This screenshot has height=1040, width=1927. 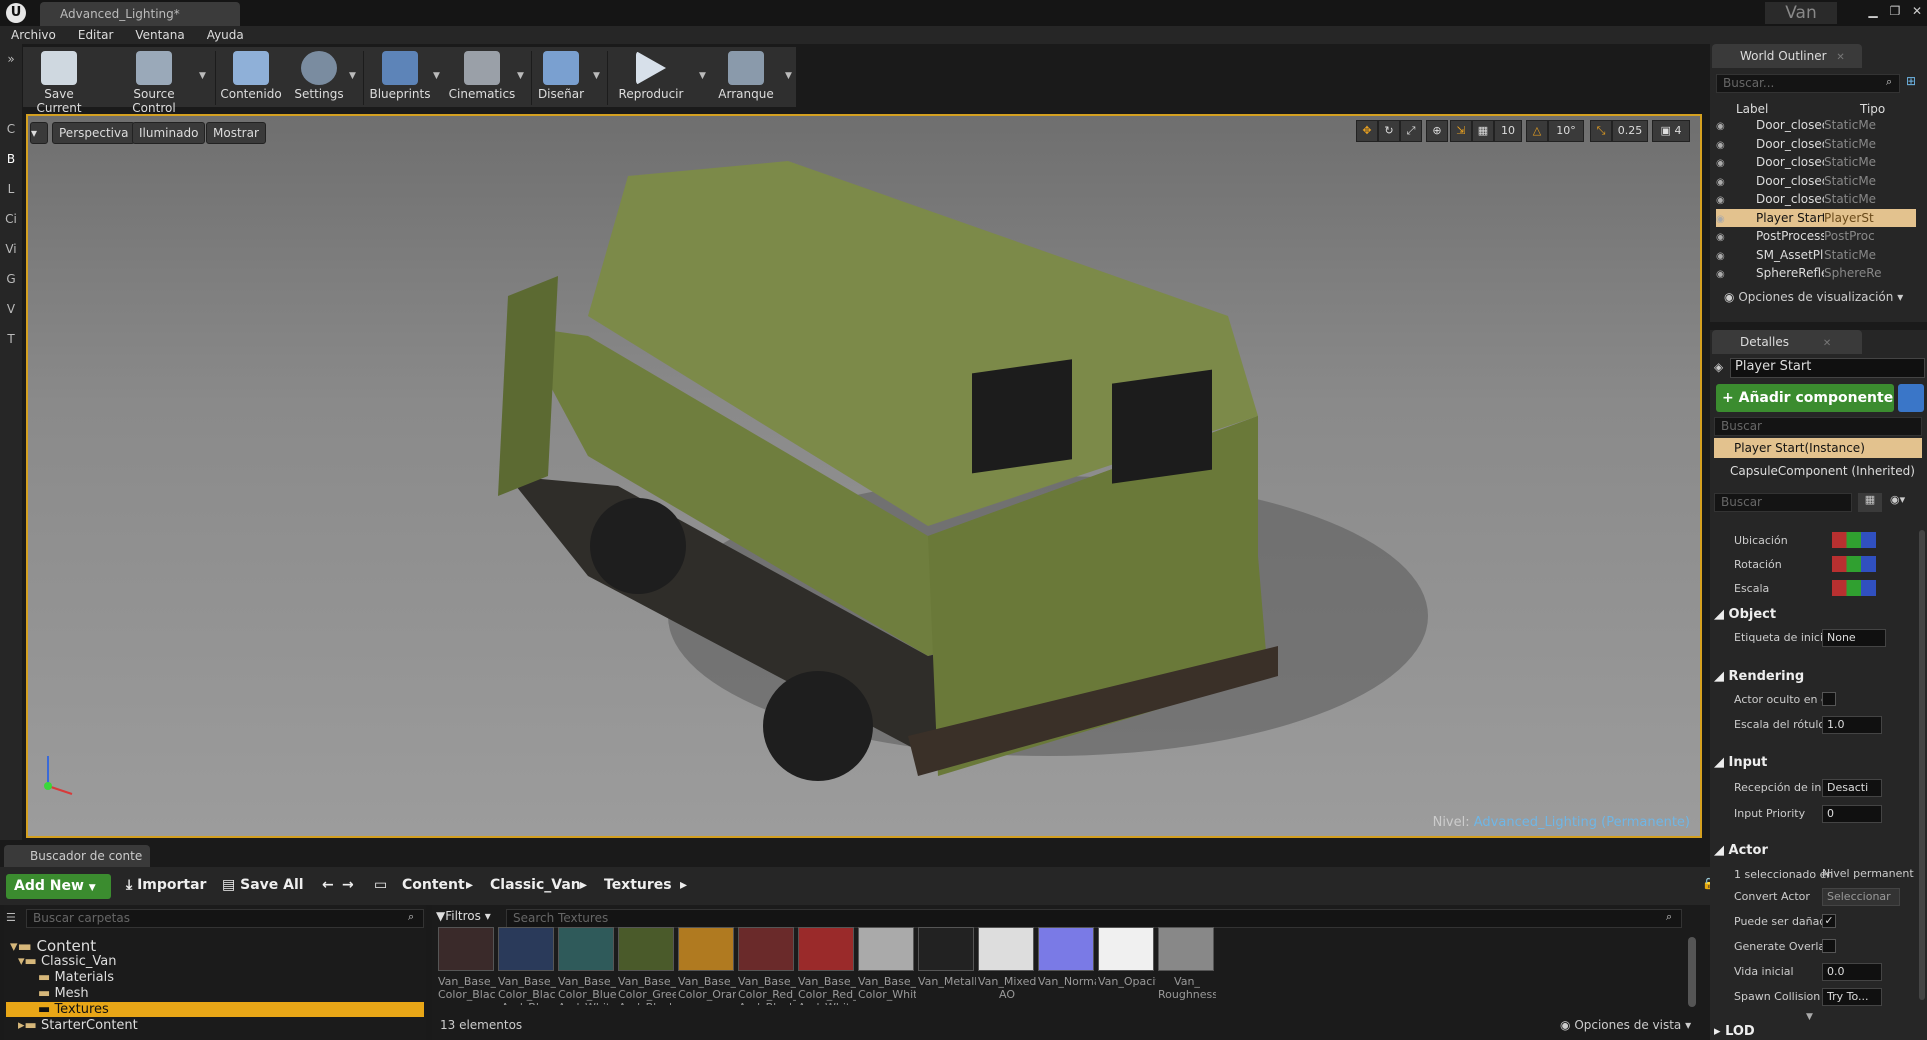 I want to click on asset-tile: Van_Base_ Color_Orange, so click(x=707, y=966).